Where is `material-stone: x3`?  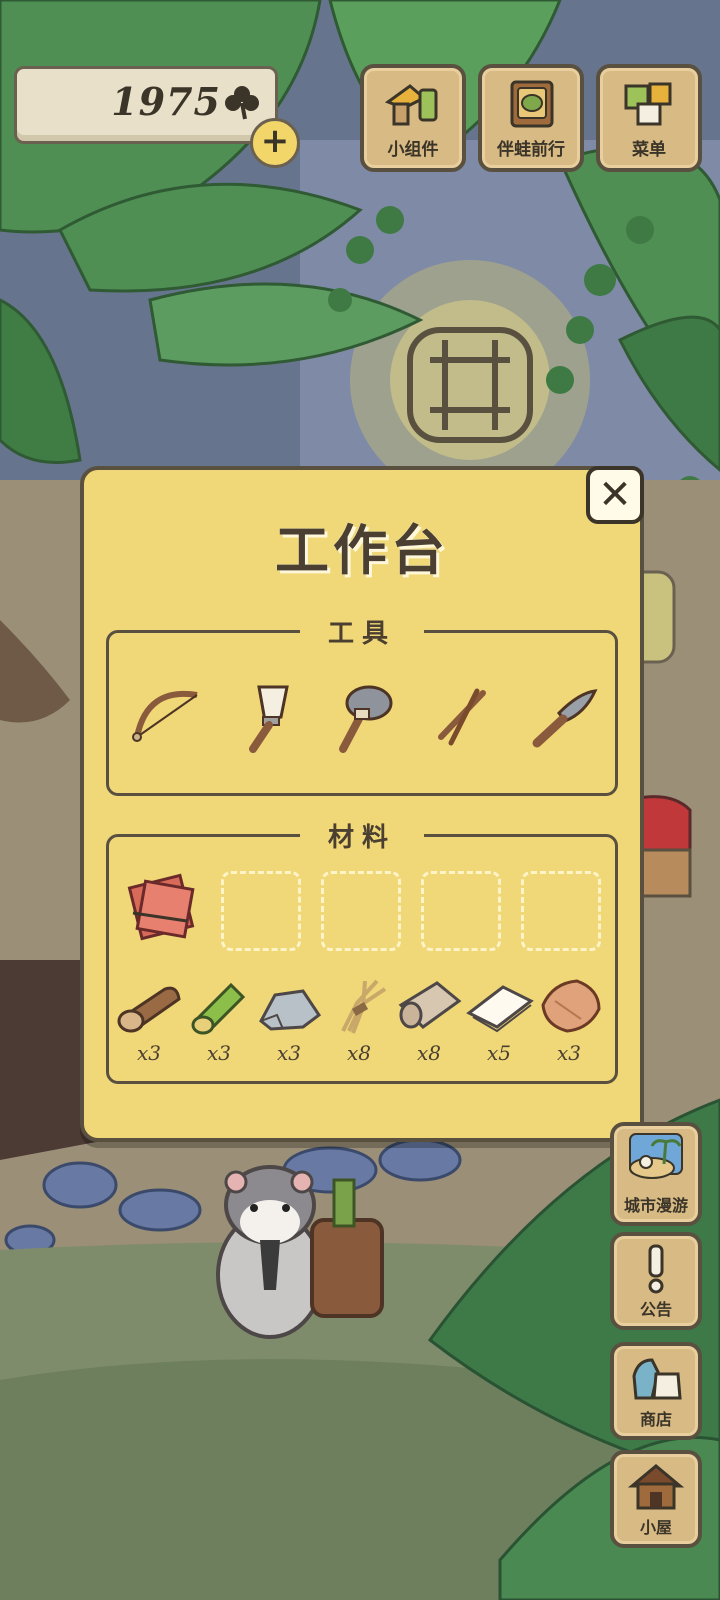
material-stone: x3 is located at coordinates (289, 1023).